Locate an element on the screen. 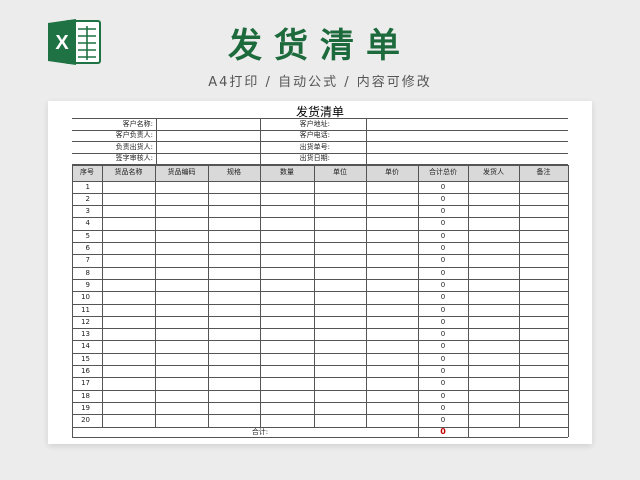 Image resolution: width=640 pixels, height=480 pixels. sum-label: 合计: is located at coordinates (260, 431).